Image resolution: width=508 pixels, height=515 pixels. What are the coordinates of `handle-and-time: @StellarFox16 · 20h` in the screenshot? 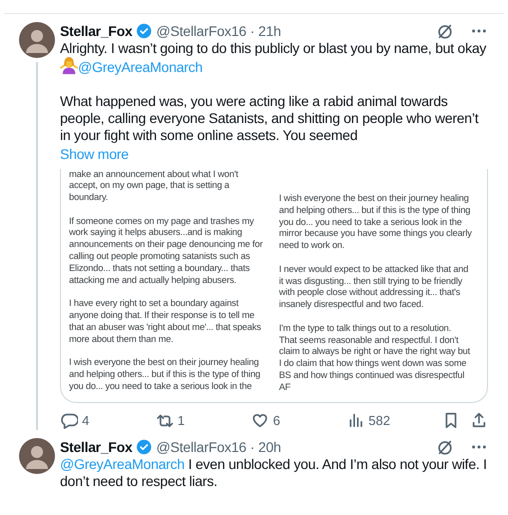 It's located at (218, 447).